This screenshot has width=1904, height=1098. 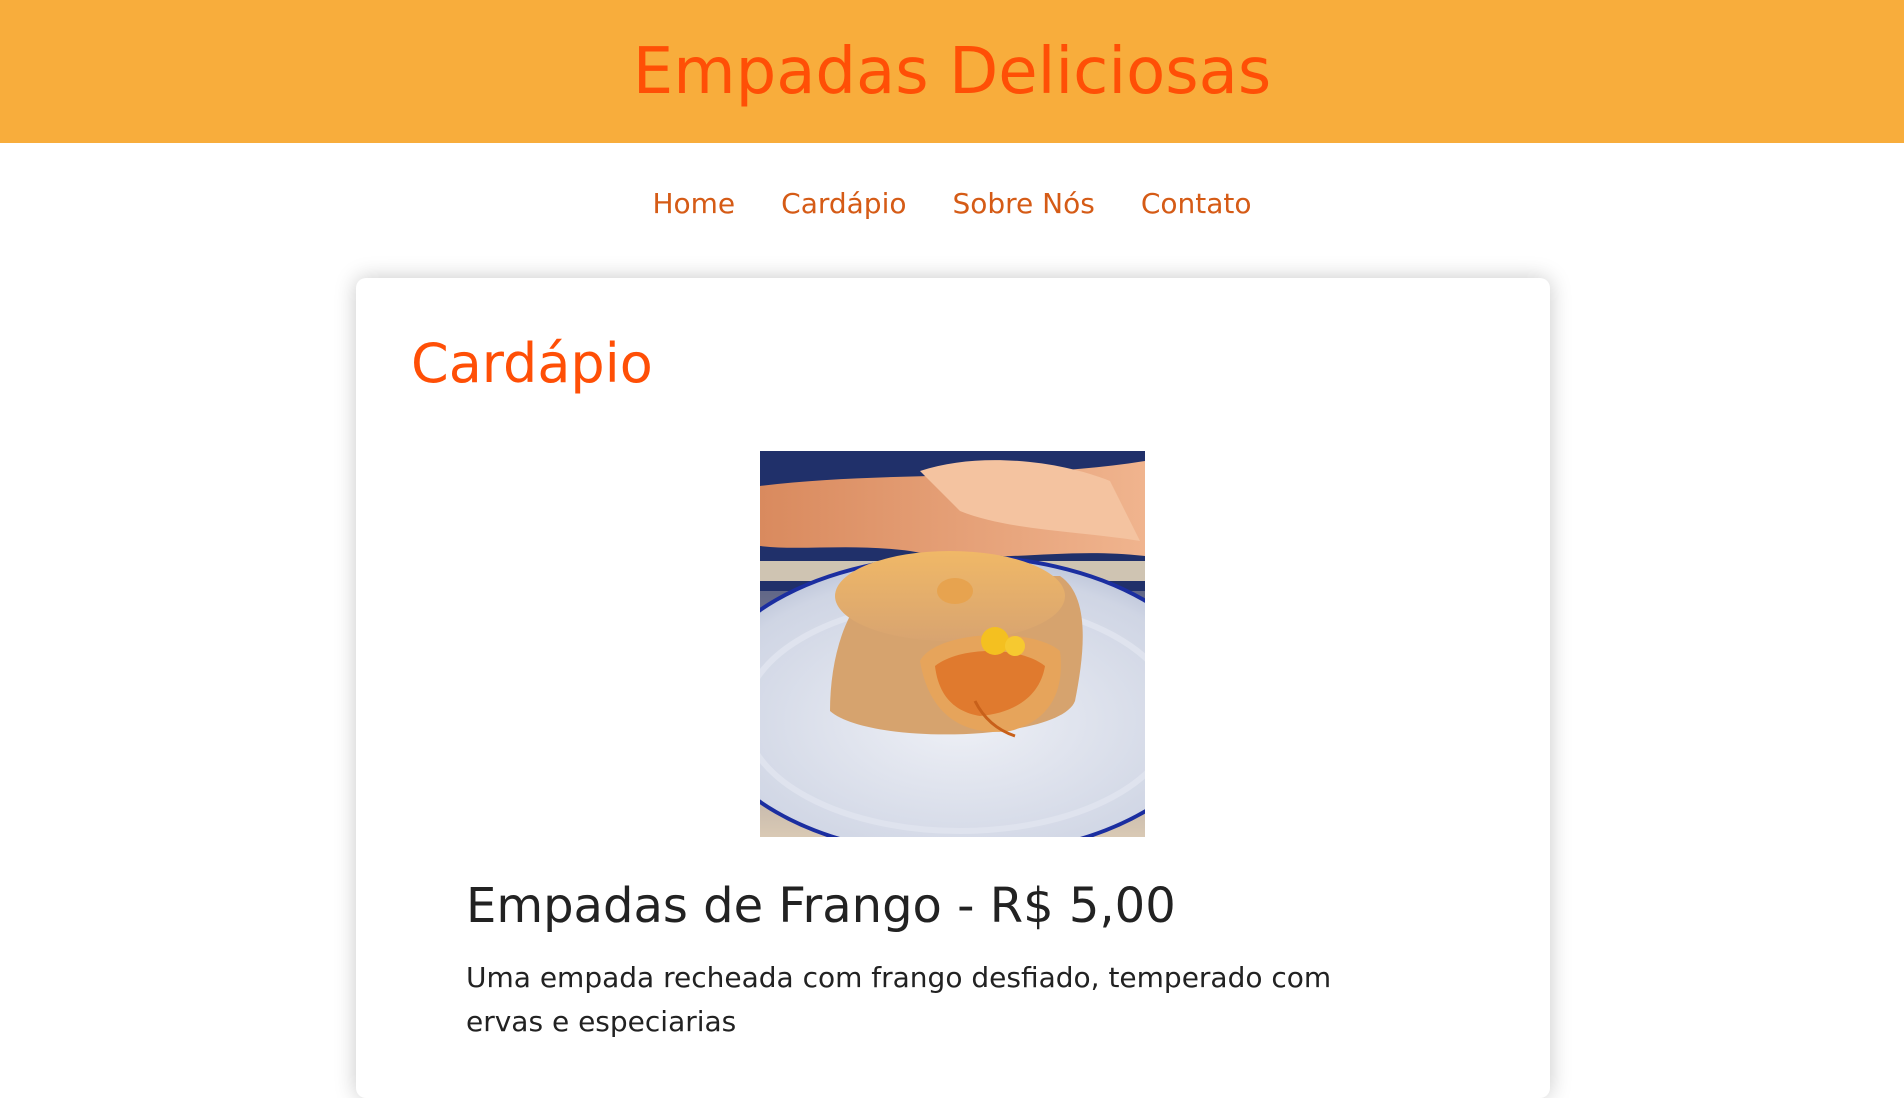 What do you see at coordinates (821, 906) in the screenshot?
I see `product-name-price: Empadas de Frango - R$ 5,00` at bounding box center [821, 906].